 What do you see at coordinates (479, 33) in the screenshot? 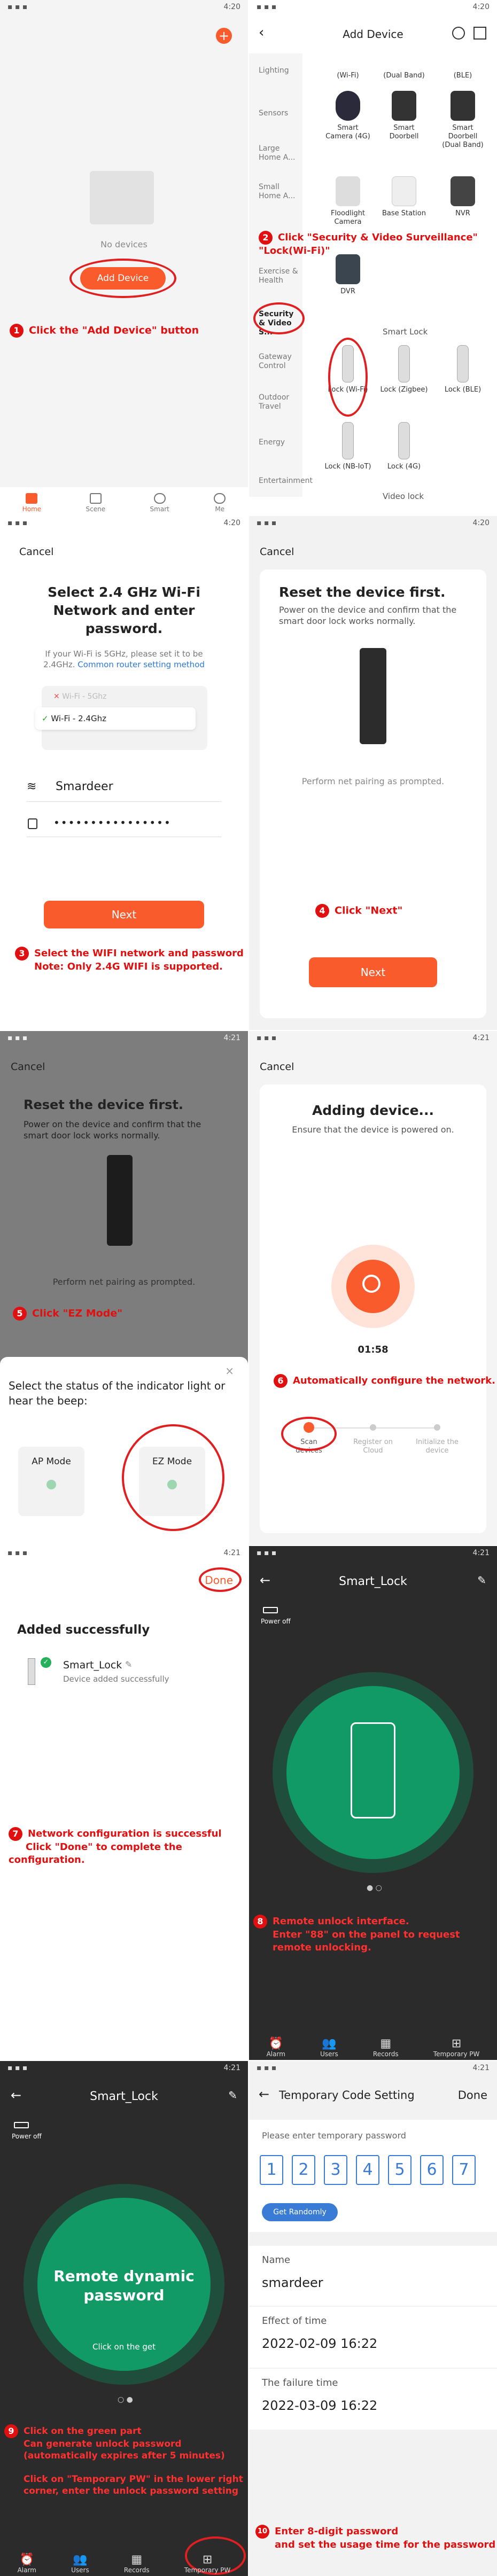
I see `qr-icon` at bounding box center [479, 33].